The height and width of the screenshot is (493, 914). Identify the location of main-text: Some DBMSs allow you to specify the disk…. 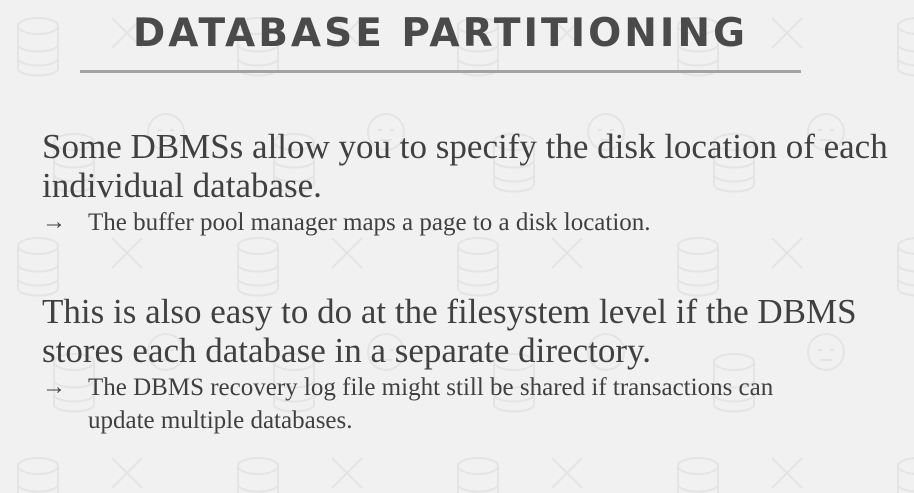
(465, 166).